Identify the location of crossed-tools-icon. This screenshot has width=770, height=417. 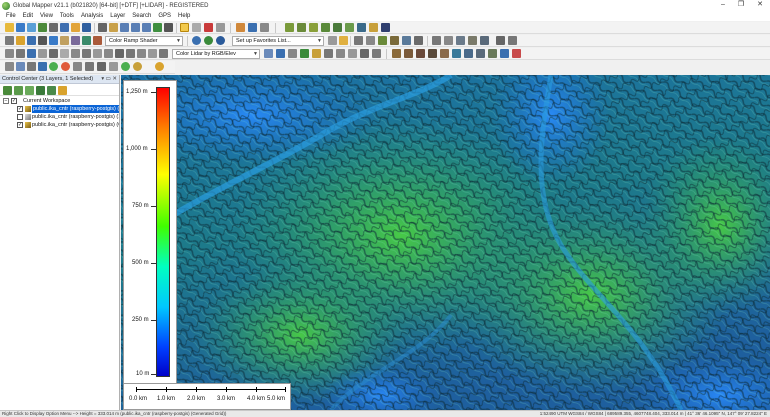
(385, 27).